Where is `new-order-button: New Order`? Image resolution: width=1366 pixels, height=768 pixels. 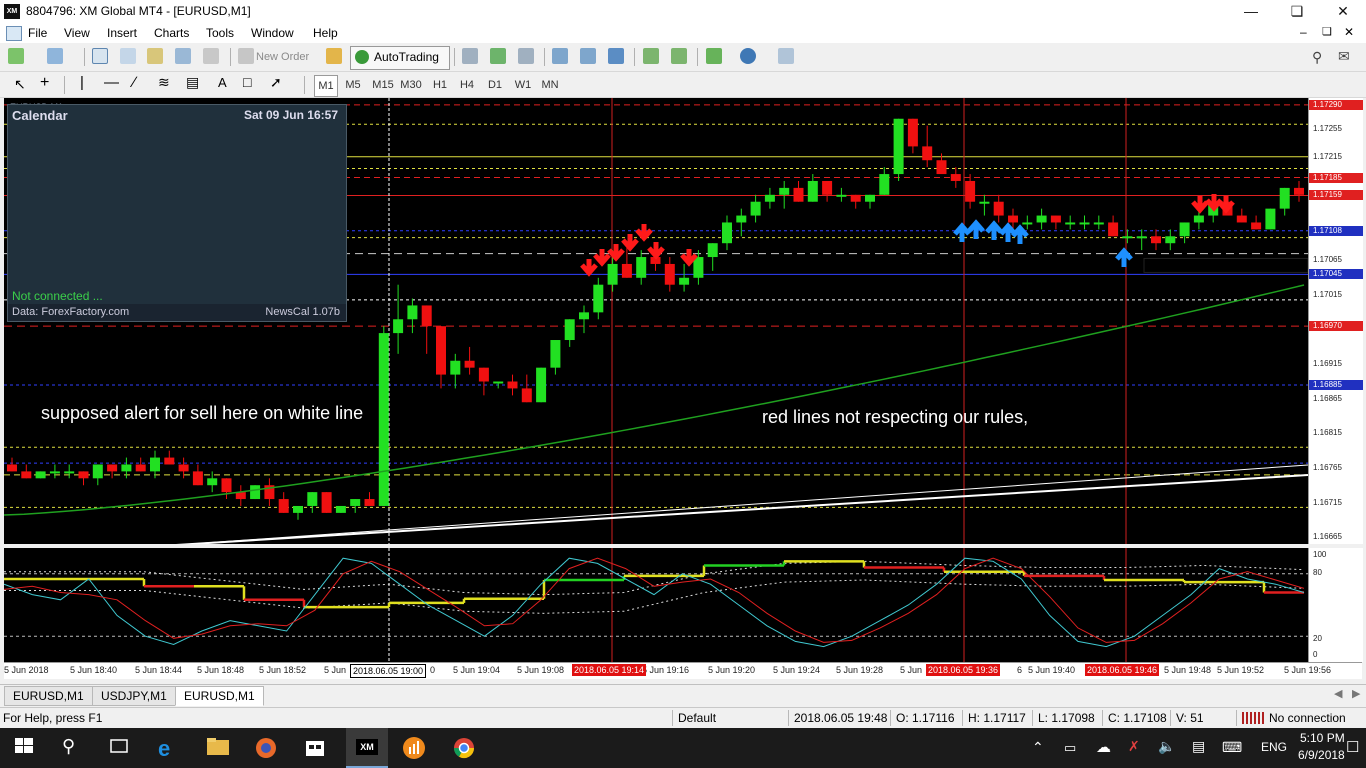 new-order-button: New Order is located at coordinates (282, 57).